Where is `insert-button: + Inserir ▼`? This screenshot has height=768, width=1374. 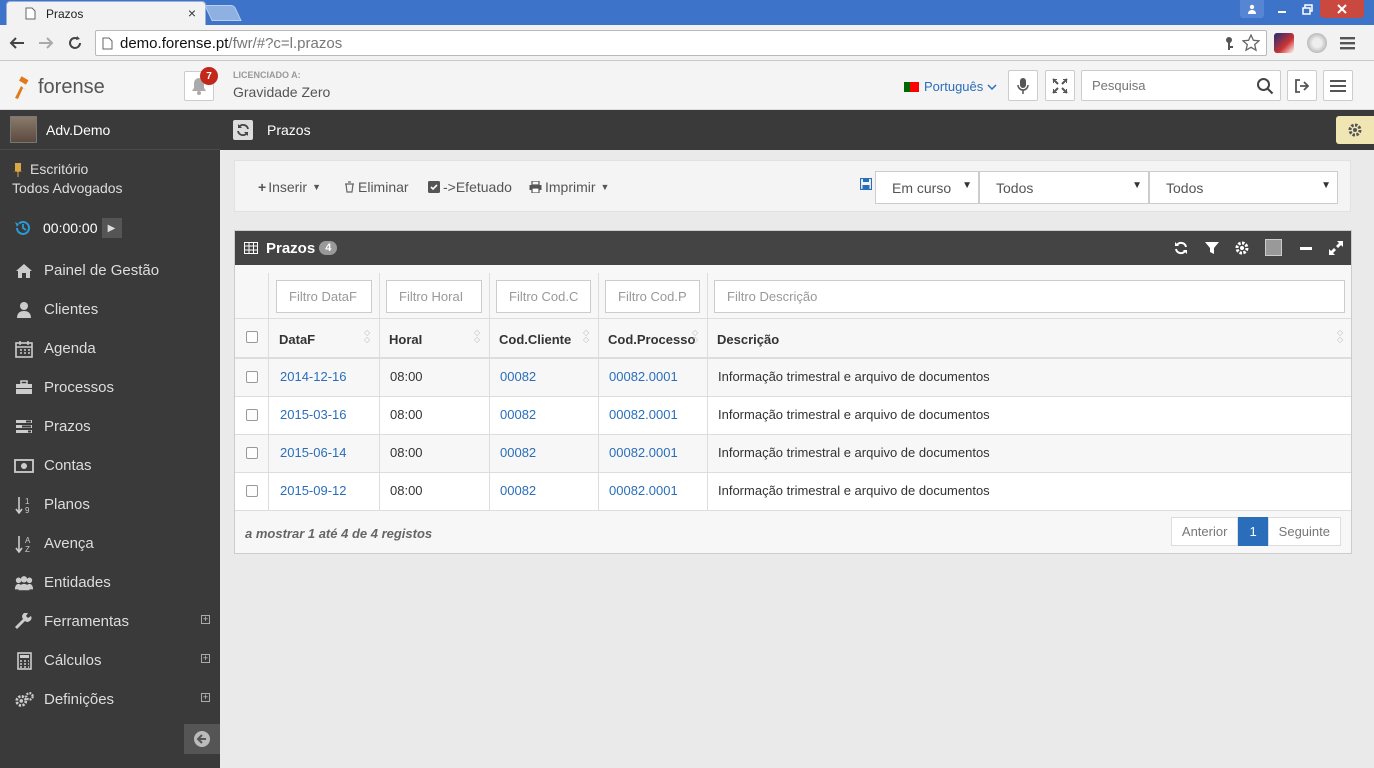
insert-button: + Inserir ▼ is located at coordinates (289, 187).